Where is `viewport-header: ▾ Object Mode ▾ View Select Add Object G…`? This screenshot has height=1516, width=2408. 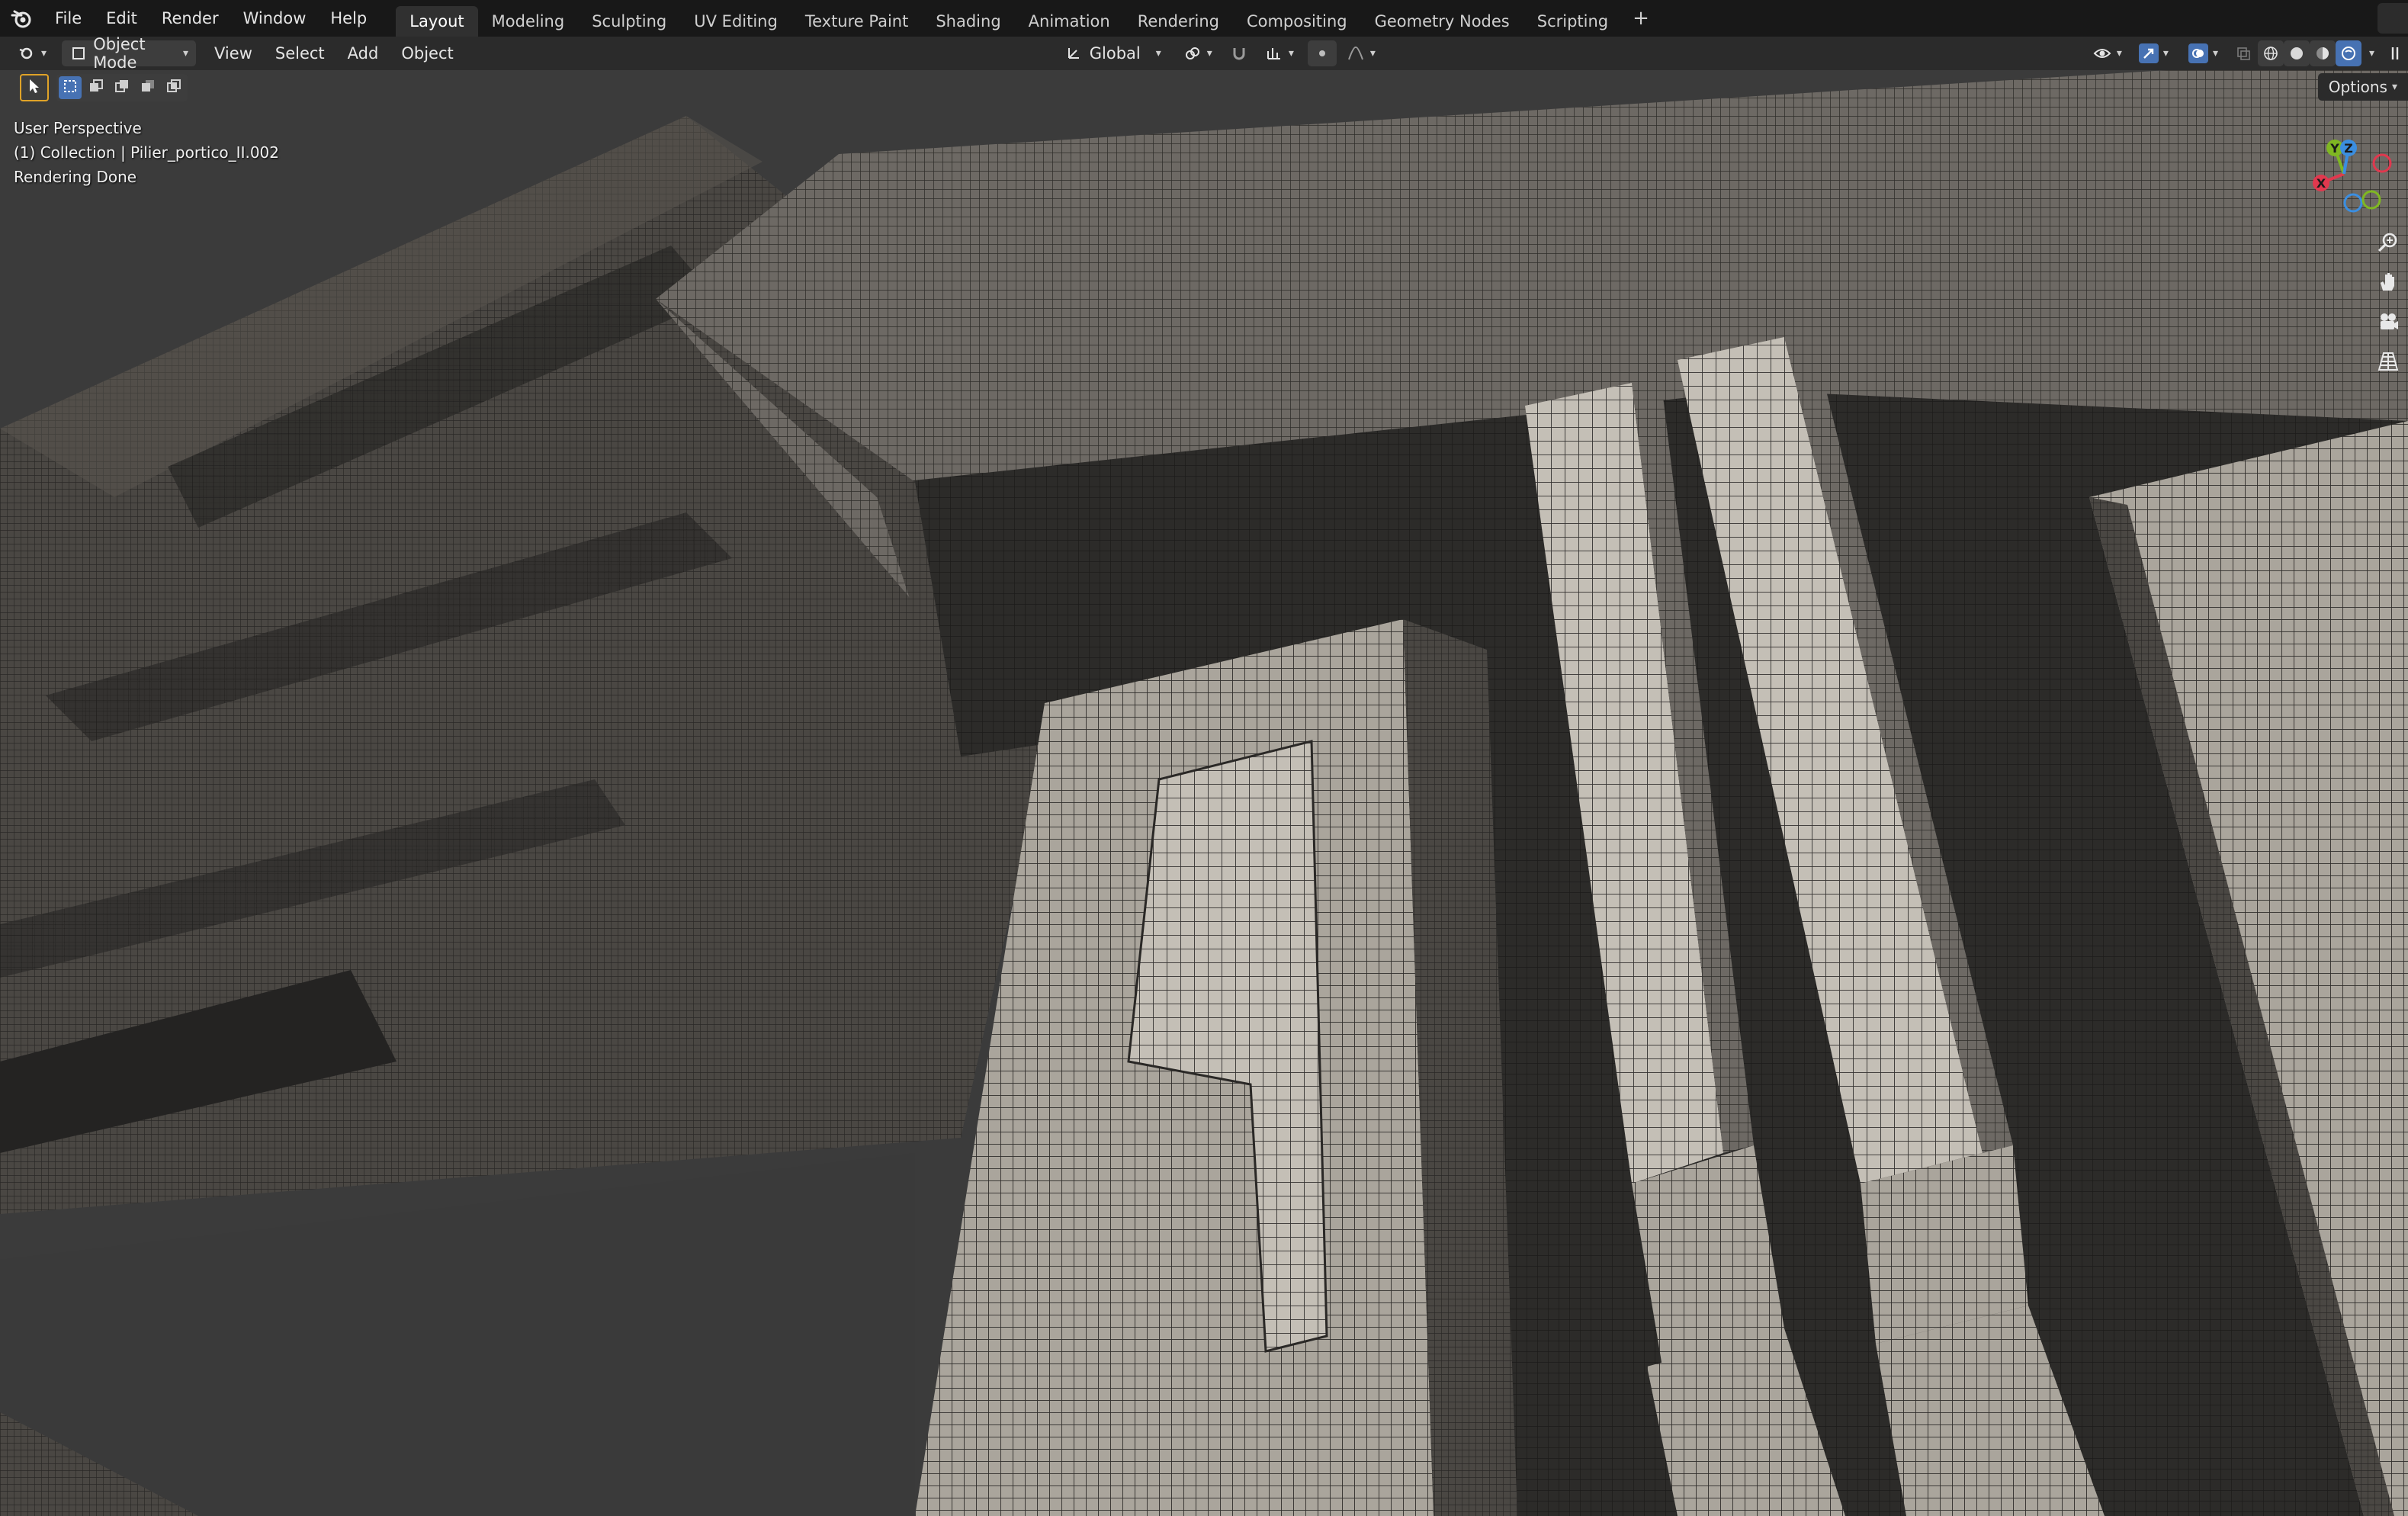
viewport-header: ▾ Object Mode ▾ View Select Add Object G… is located at coordinates (1204, 53).